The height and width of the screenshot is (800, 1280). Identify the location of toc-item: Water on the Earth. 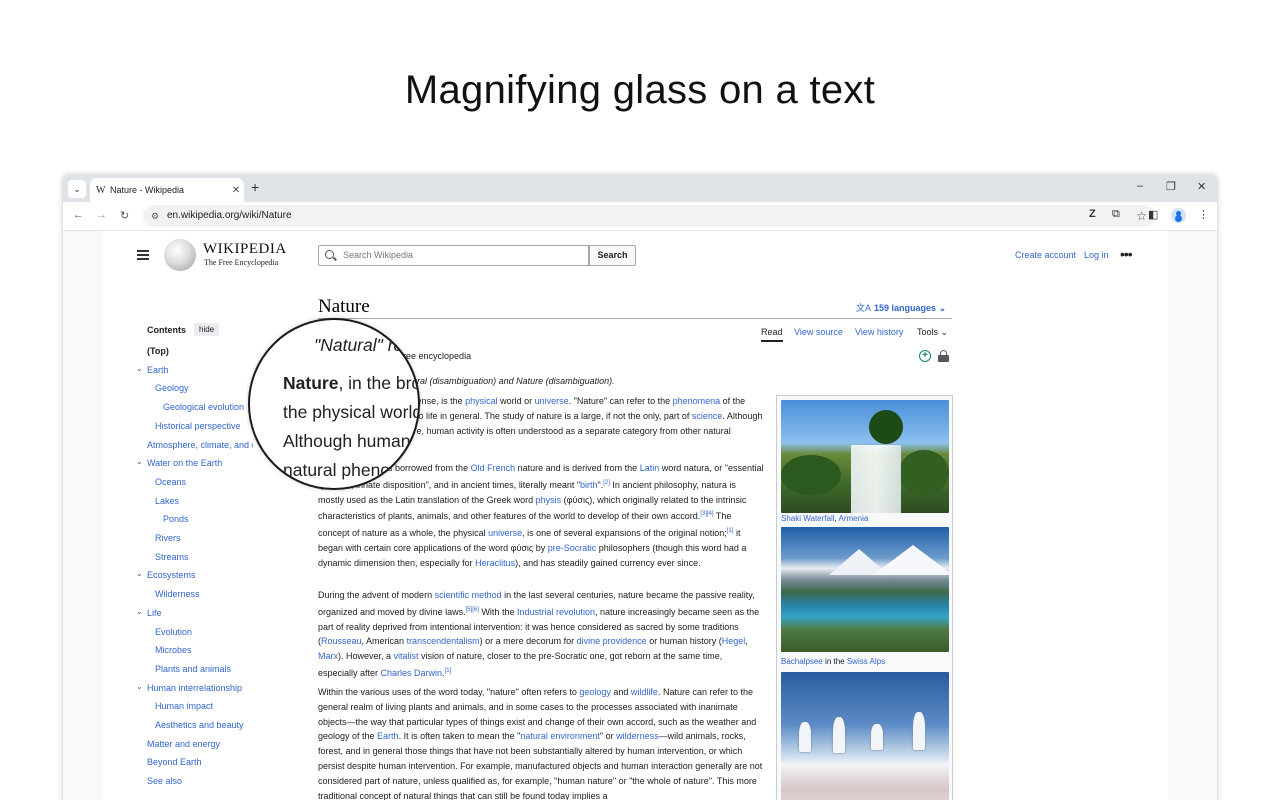
(184, 463).